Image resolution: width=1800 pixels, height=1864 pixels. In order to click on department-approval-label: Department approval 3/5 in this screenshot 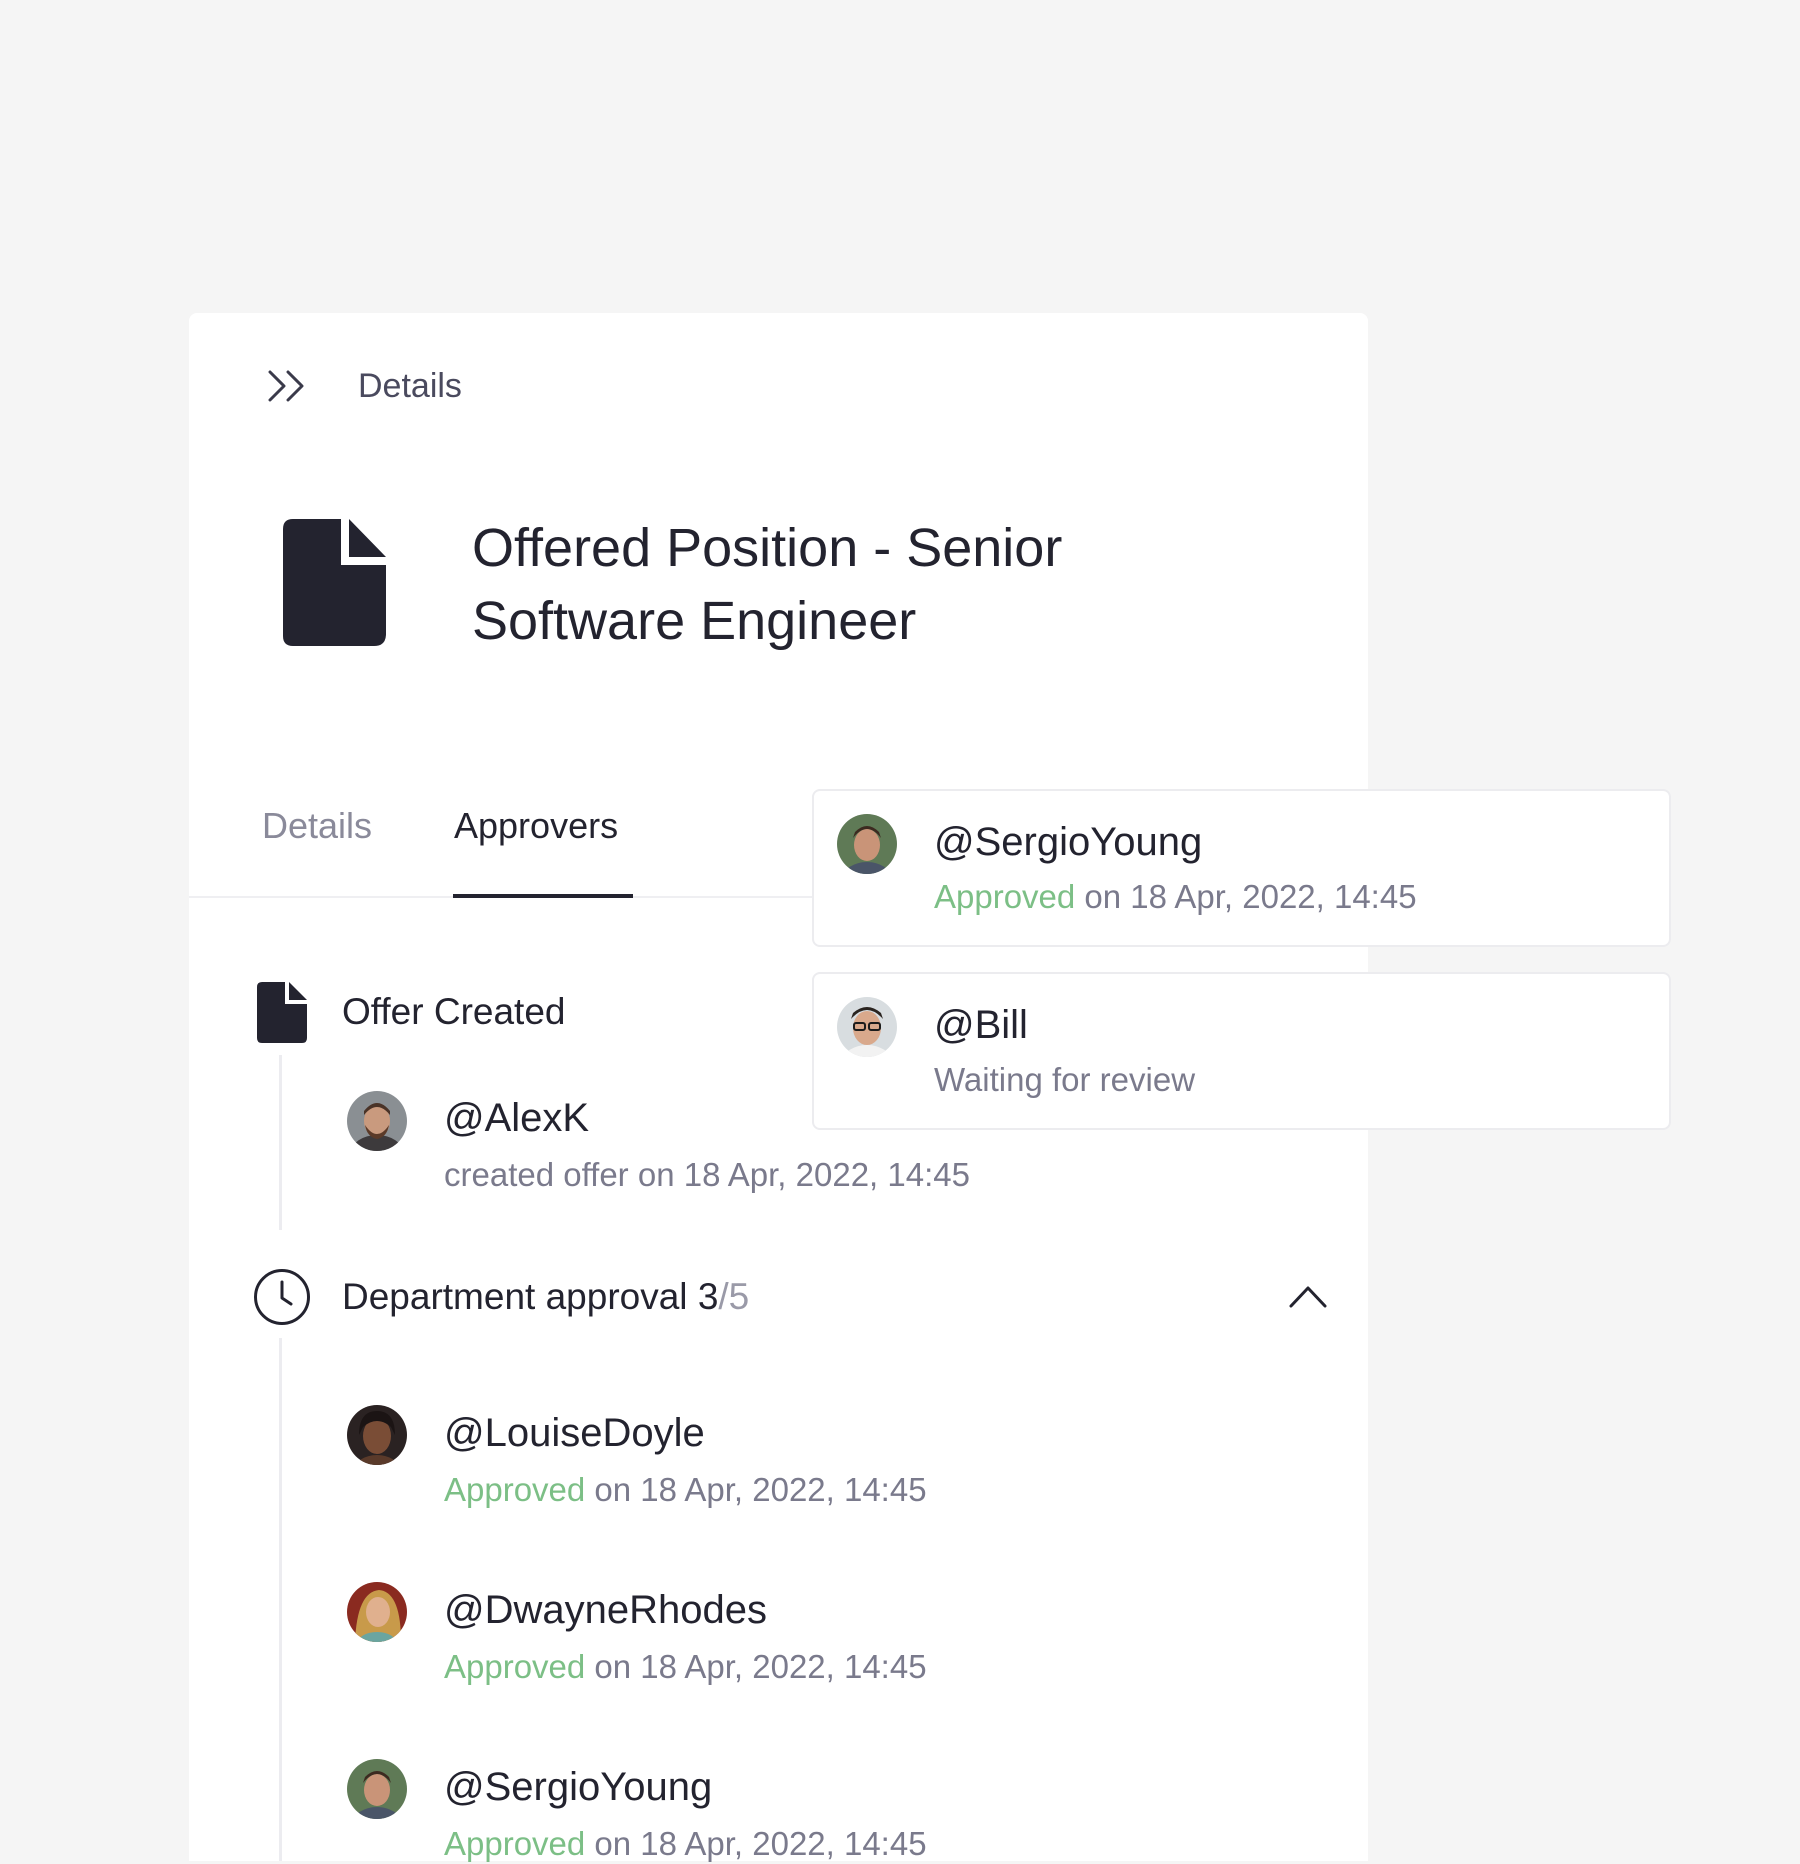, I will do `click(545, 1297)`.